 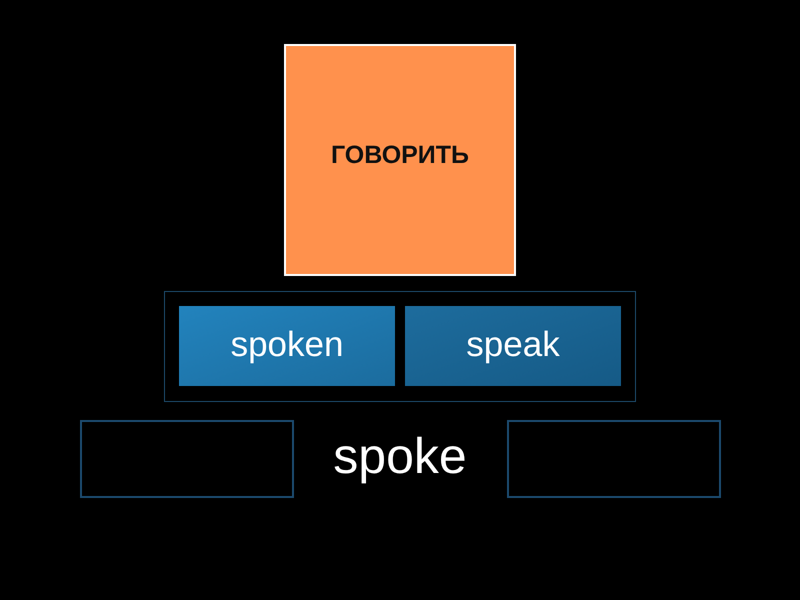 What do you see at coordinates (287, 346) in the screenshot?
I see `answer-tile: spoken` at bounding box center [287, 346].